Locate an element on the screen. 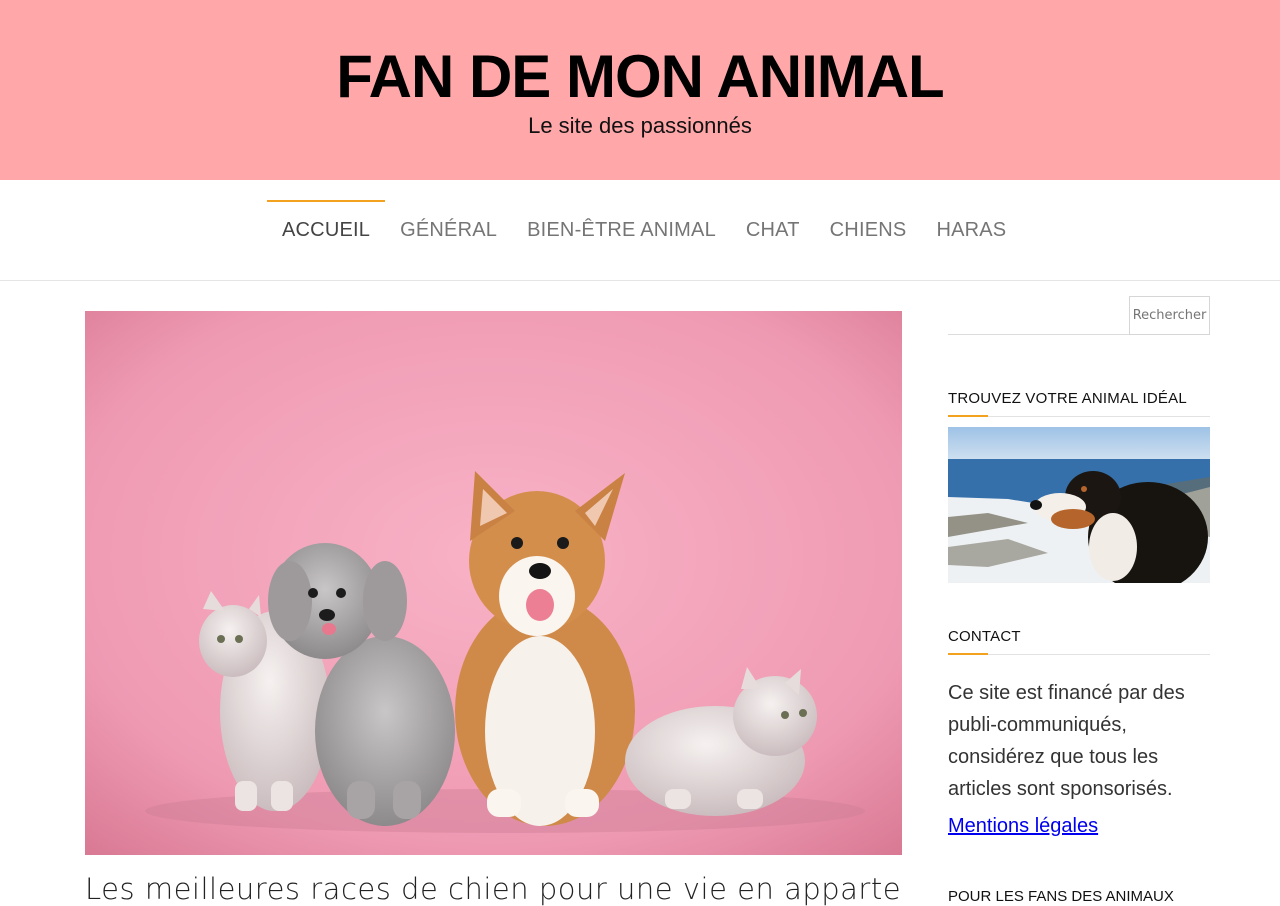 This screenshot has width=1280, height=906. site-tagline: Le site des passionnés is located at coordinates (640, 125).